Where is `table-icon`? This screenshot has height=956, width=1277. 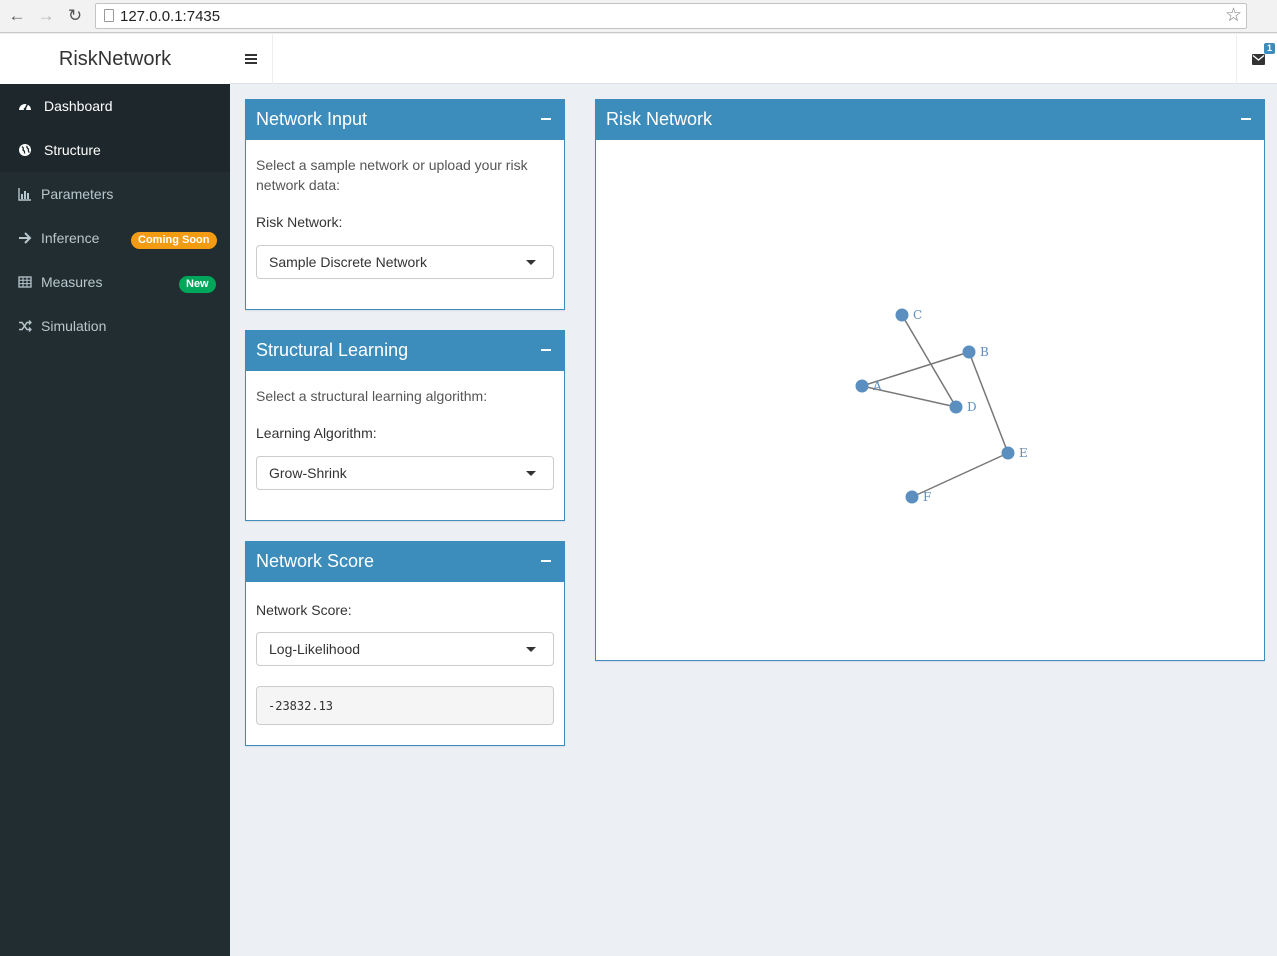 table-icon is located at coordinates (25, 282).